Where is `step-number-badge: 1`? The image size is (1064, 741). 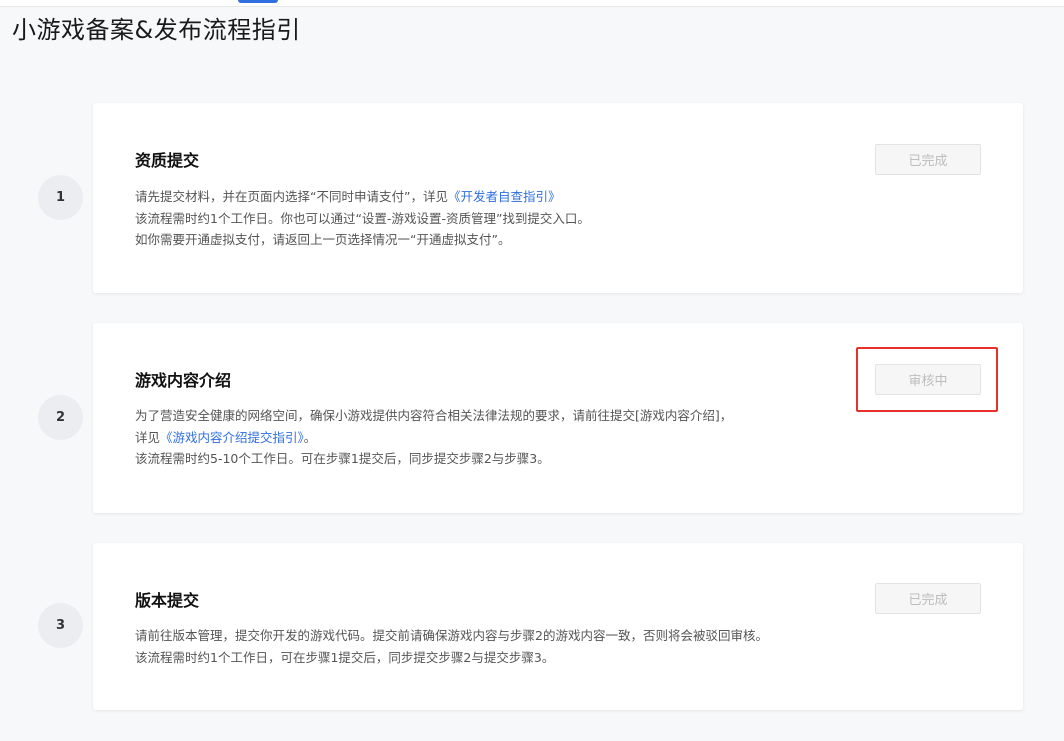
step-number-badge: 1 is located at coordinates (60, 197).